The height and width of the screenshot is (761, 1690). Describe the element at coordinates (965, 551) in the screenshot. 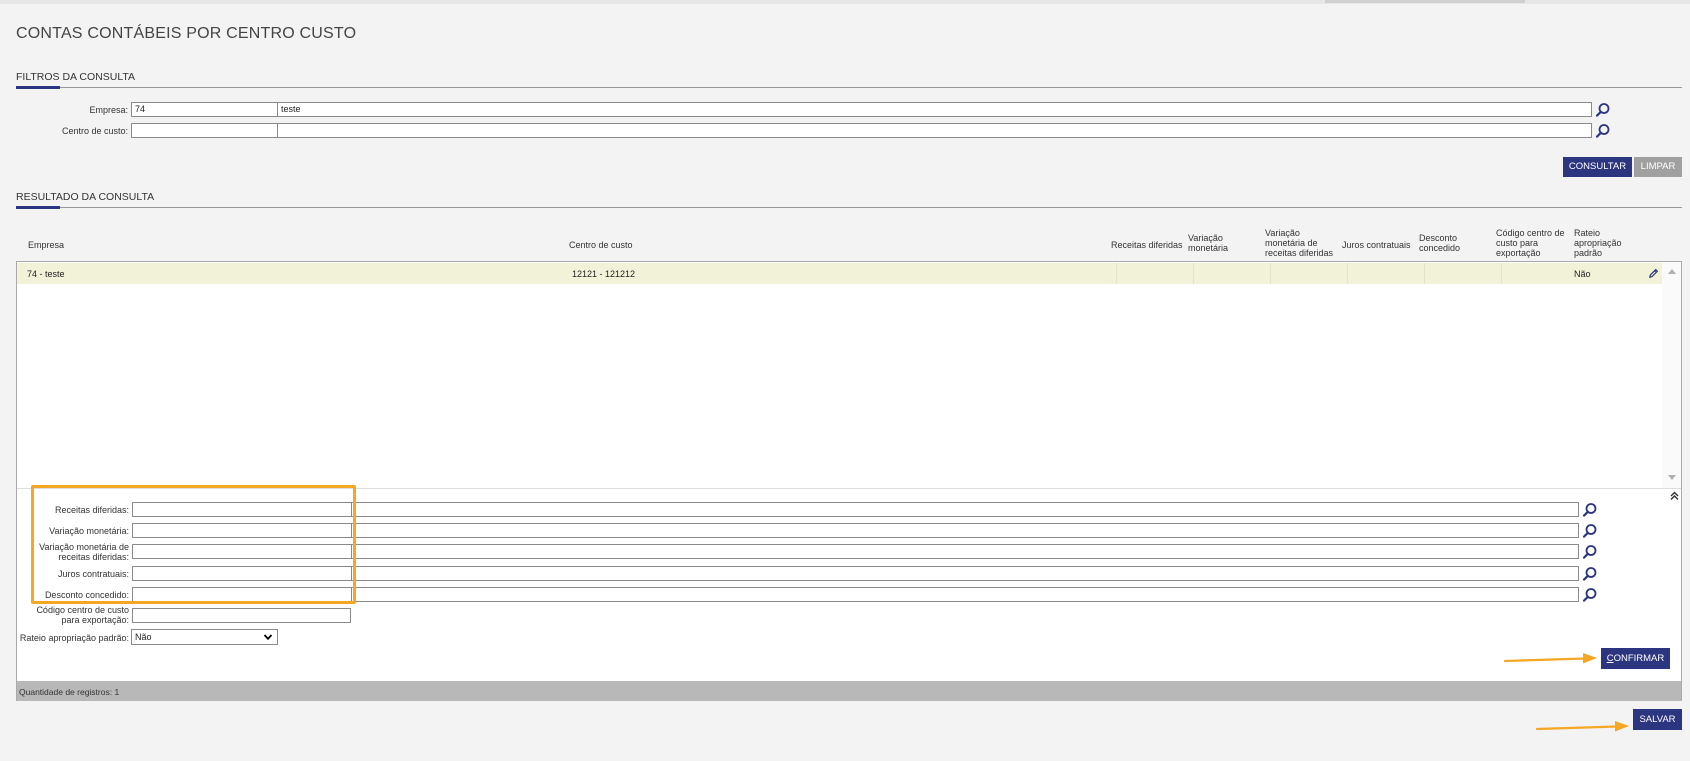

I see `variacao-receitas-desc-input` at that location.